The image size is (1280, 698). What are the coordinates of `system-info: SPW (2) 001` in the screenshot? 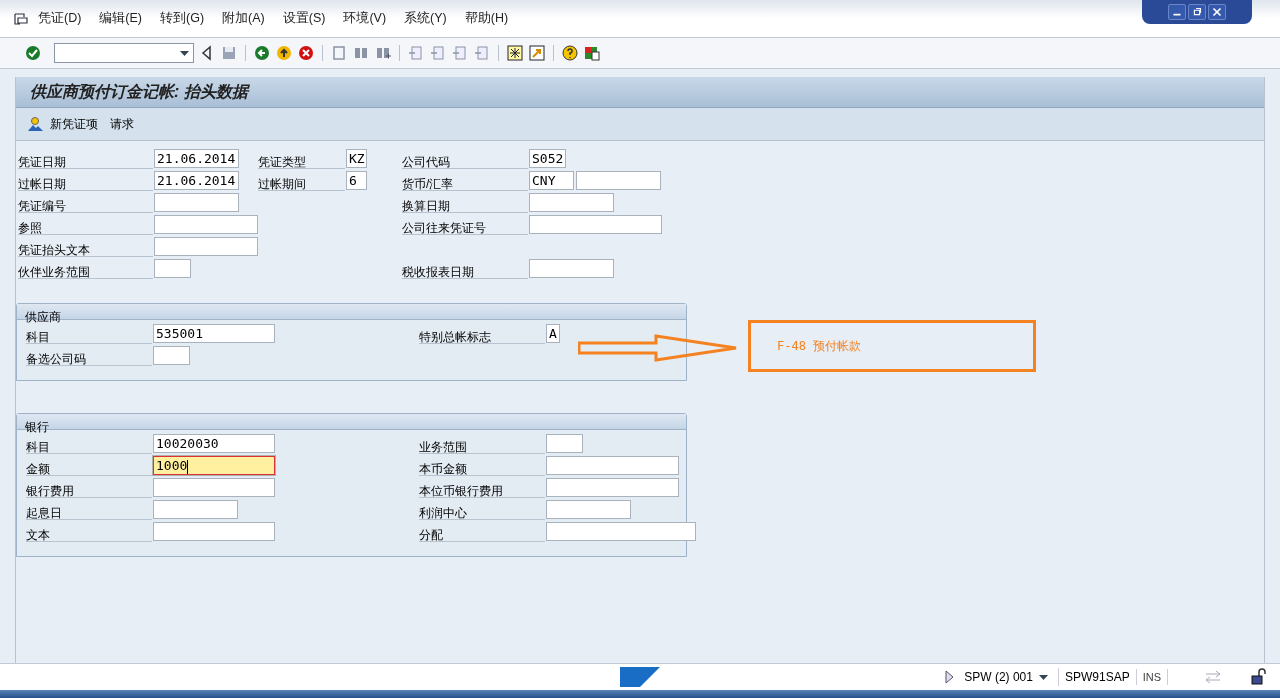 It's located at (998, 677).